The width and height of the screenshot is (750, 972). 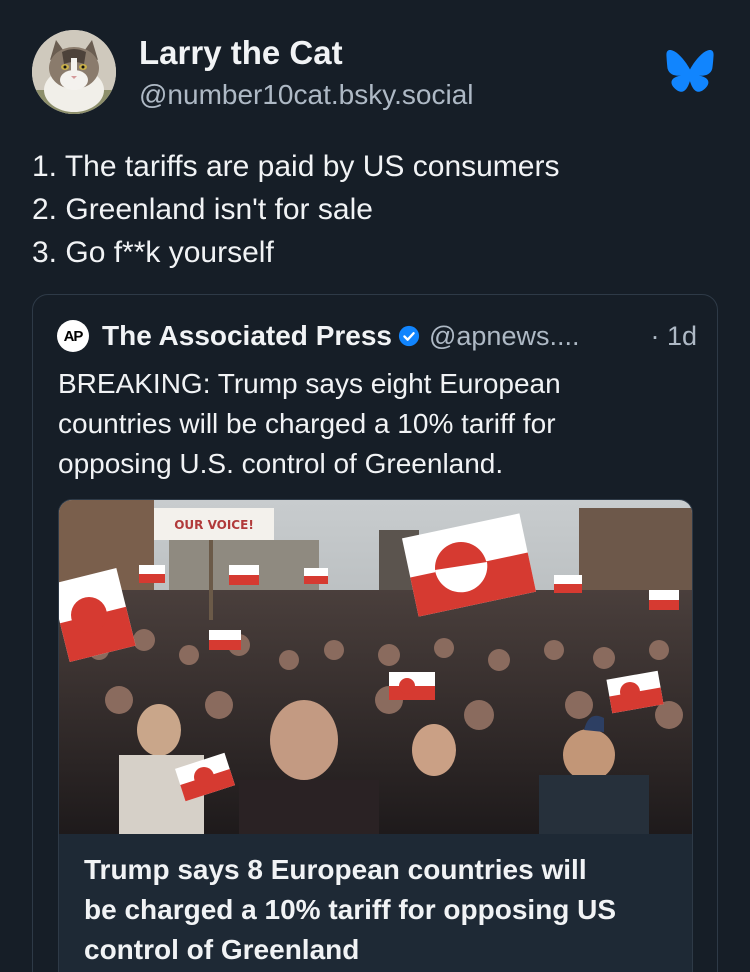 What do you see at coordinates (335, 869) in the screenshot?
I see `embed-title-line: Trump says 8 European countries will` at bounding box center [335, 869].